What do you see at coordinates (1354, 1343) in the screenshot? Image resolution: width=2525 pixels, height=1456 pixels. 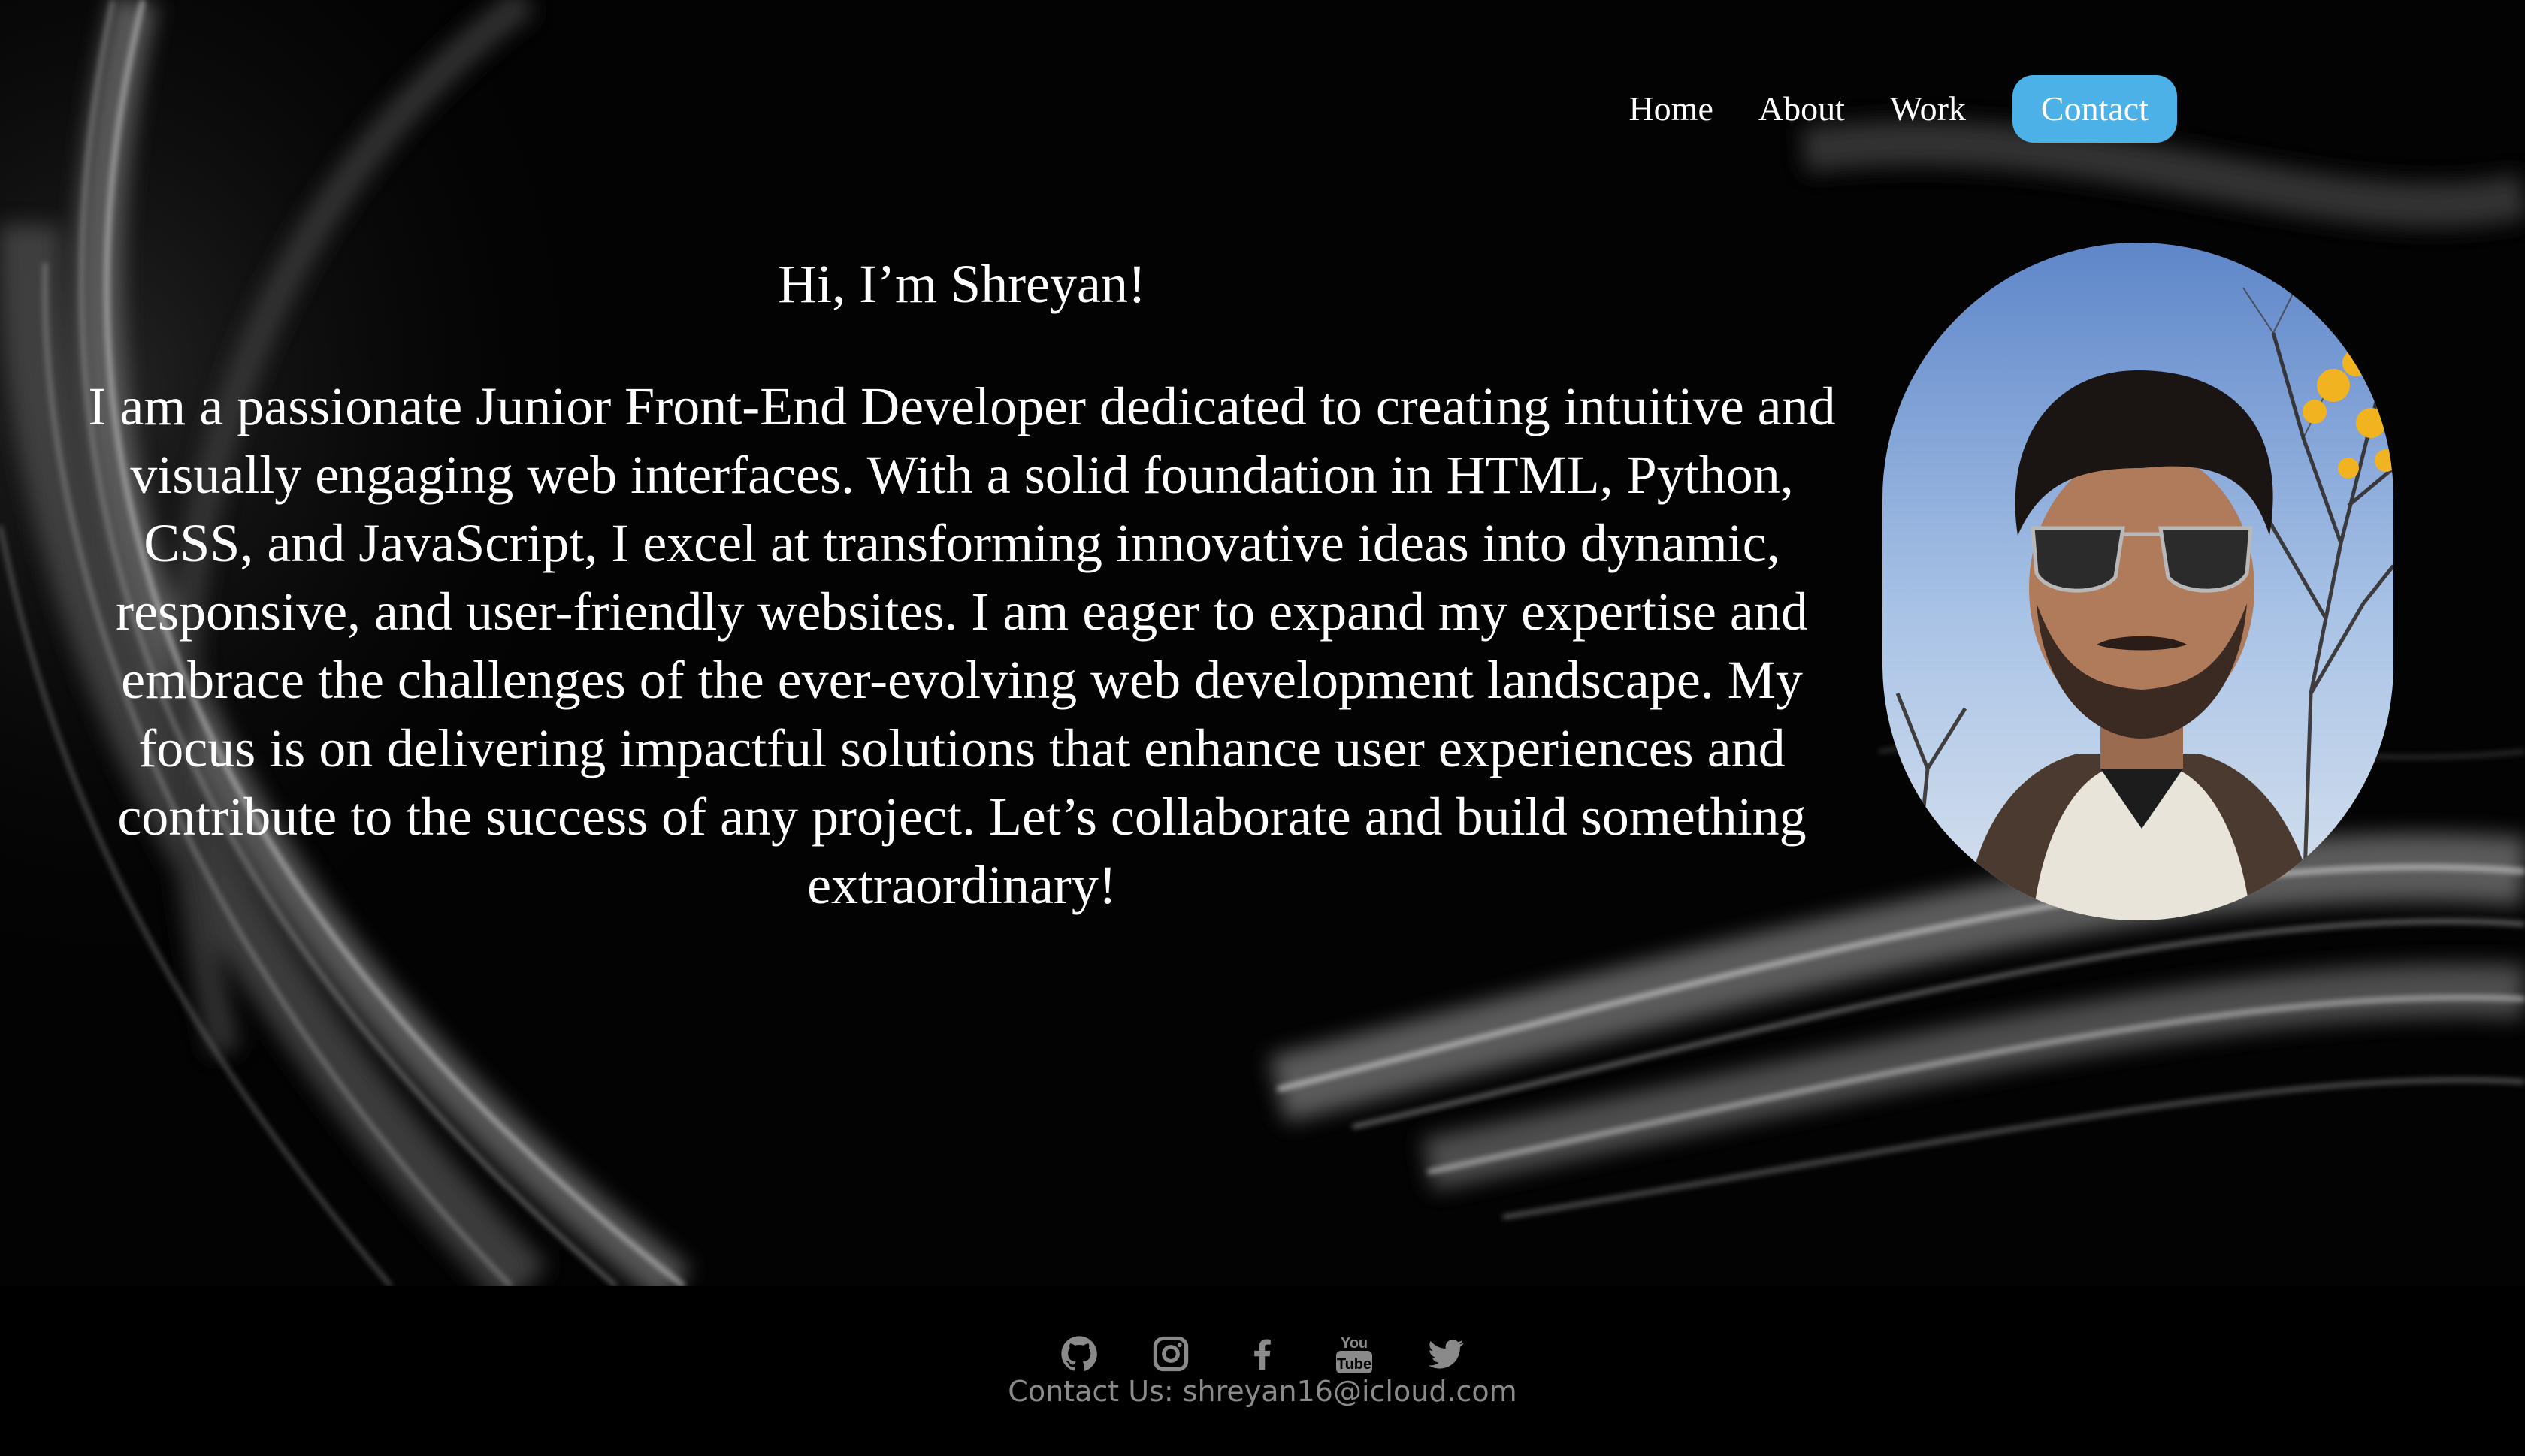 I see `svg-text: You` at bounding box center [1354, 1343].